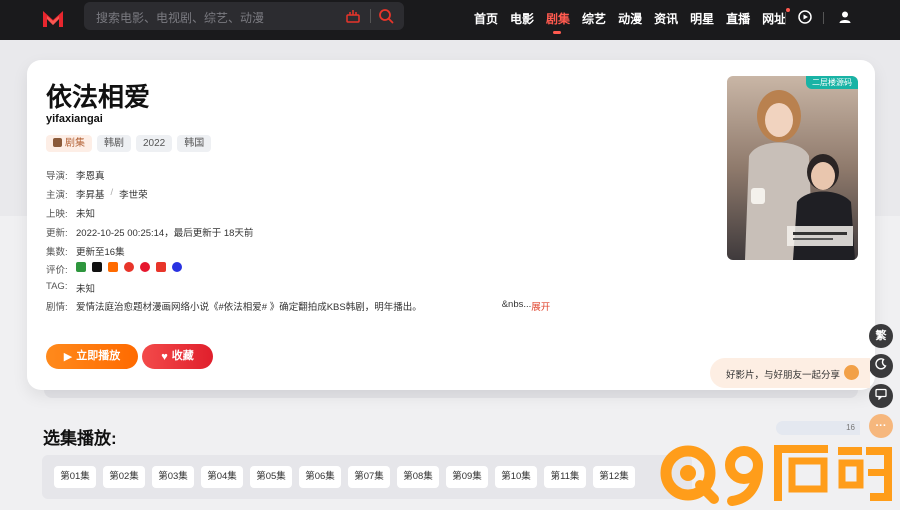 This screenshot has width=900, height=510. What do you see at coordinates (114, 143) in the screenshot?
I see `genre-tag: 韩剧` at bounding box center [114, 143].